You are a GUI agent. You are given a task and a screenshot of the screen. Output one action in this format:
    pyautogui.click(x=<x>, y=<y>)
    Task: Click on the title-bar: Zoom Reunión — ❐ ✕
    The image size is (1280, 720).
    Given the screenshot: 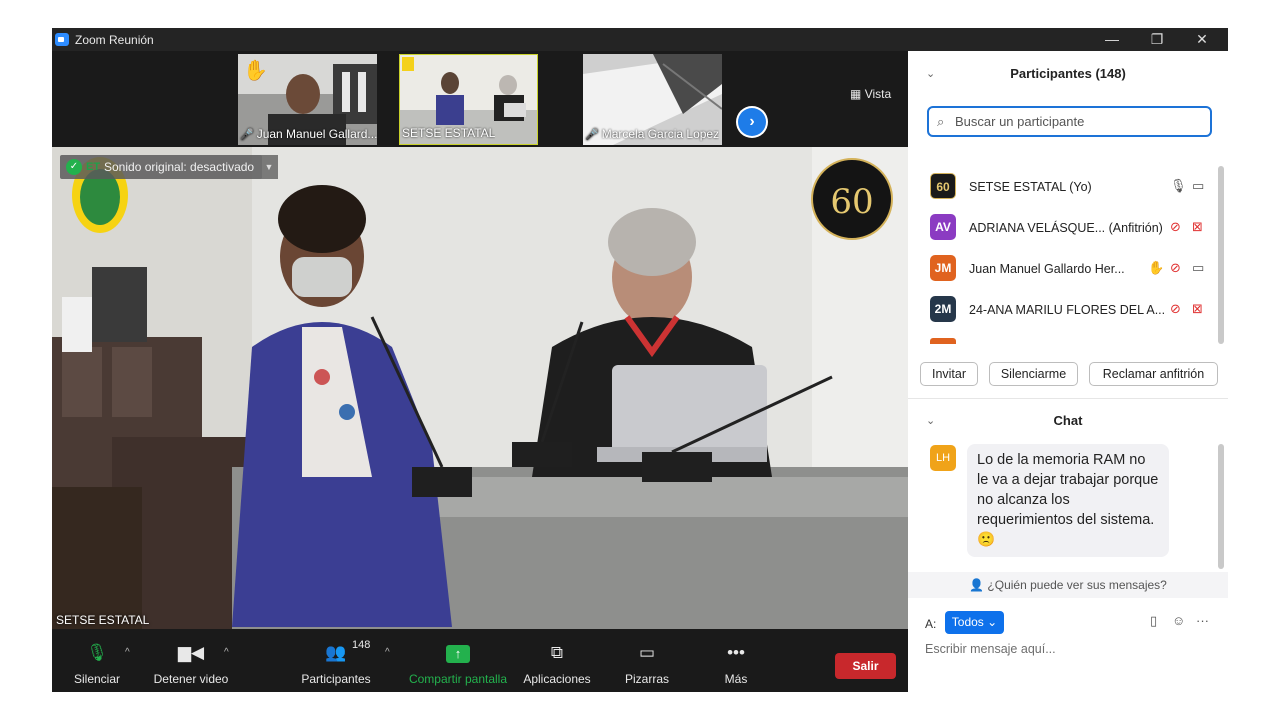 What is the action you would take?
    pyautogui.click(x=640, y=39)
    